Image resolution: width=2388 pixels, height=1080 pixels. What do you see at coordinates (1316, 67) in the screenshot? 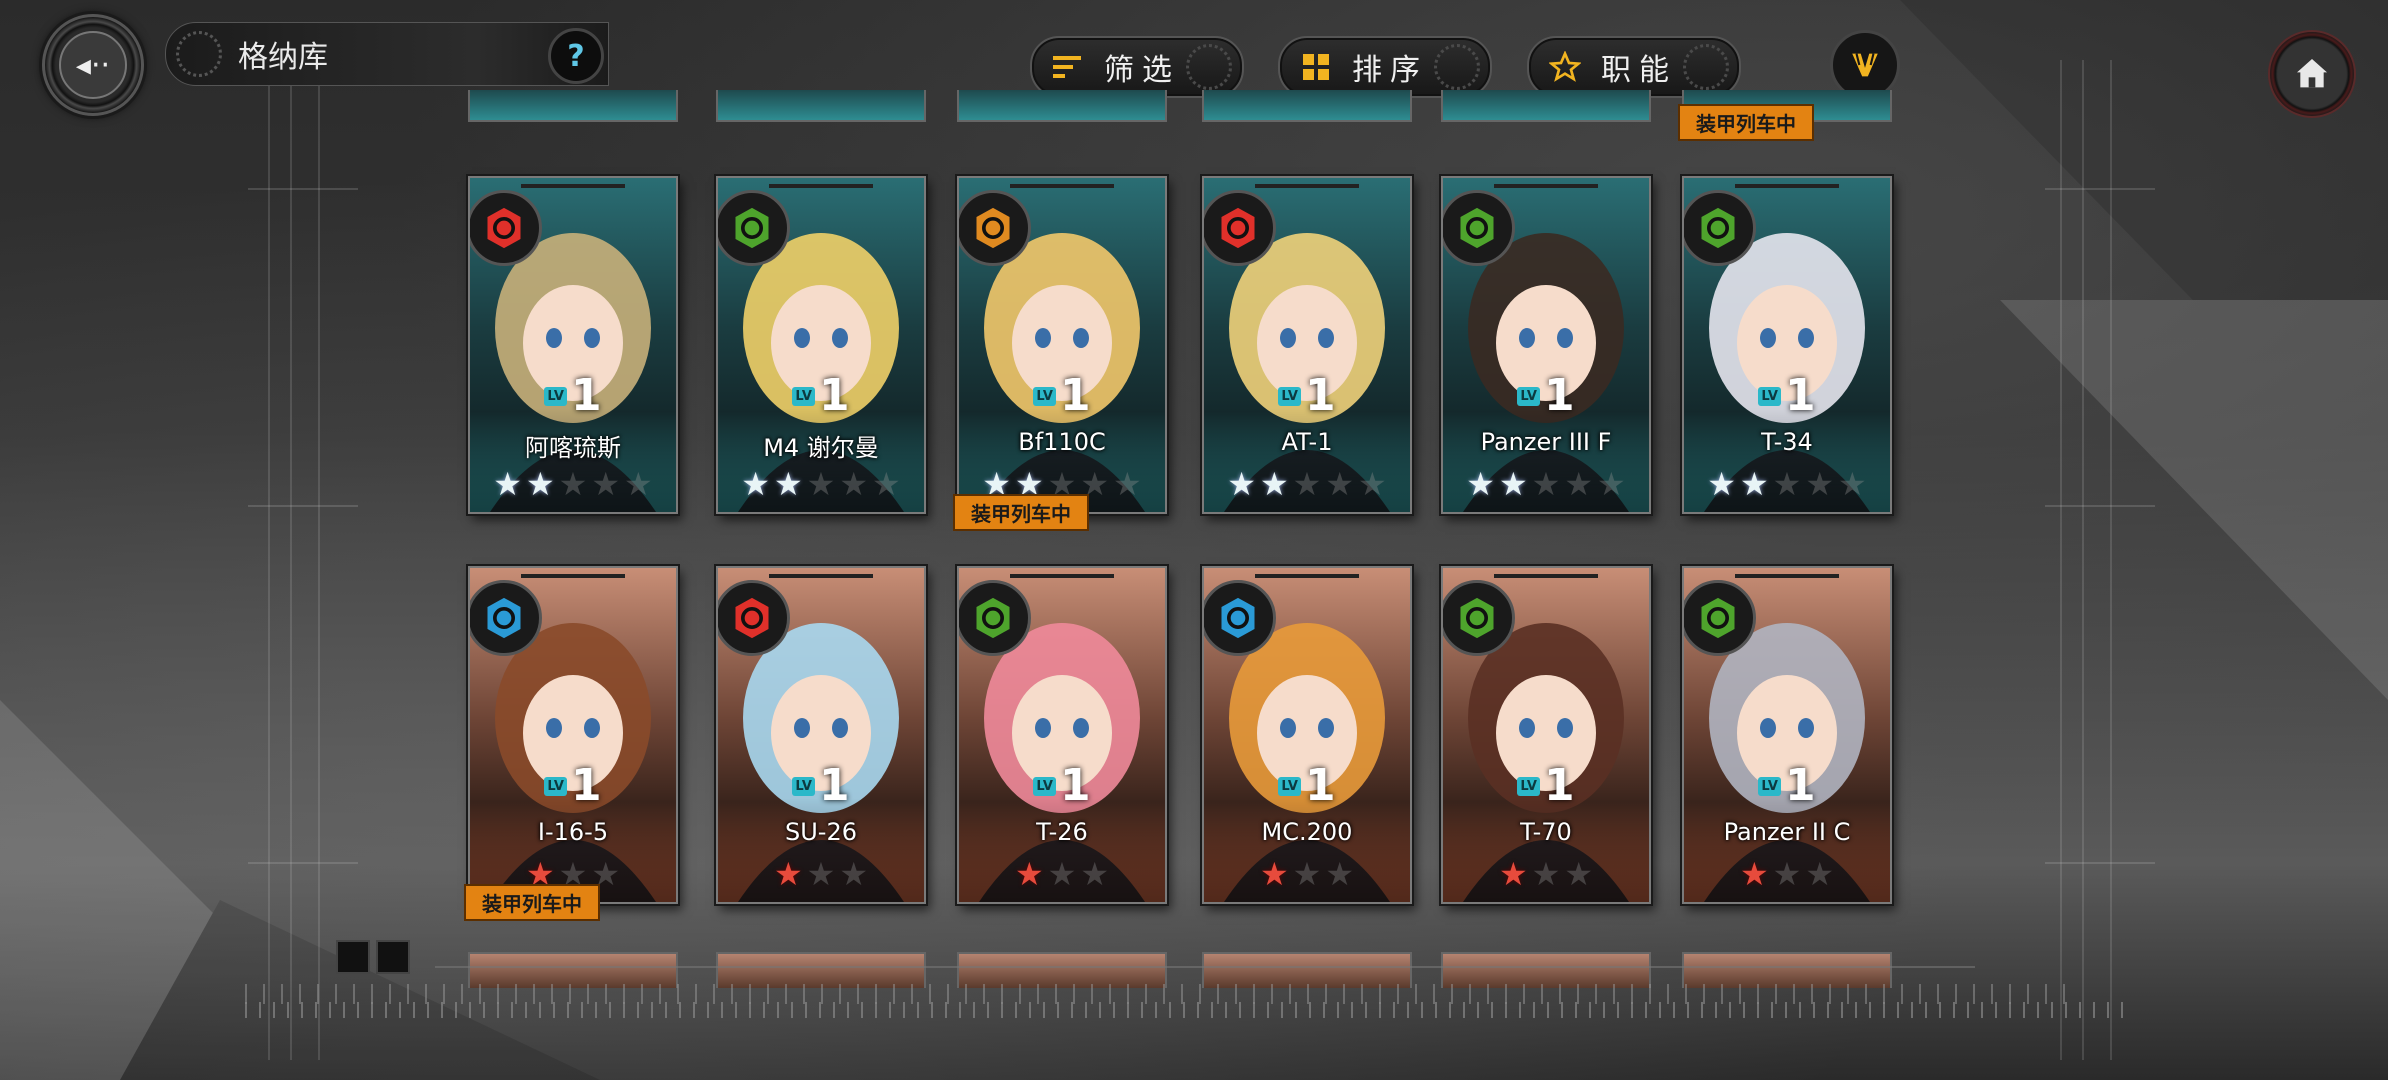
I see `grid-icon` at bounding box center [1316, 67].